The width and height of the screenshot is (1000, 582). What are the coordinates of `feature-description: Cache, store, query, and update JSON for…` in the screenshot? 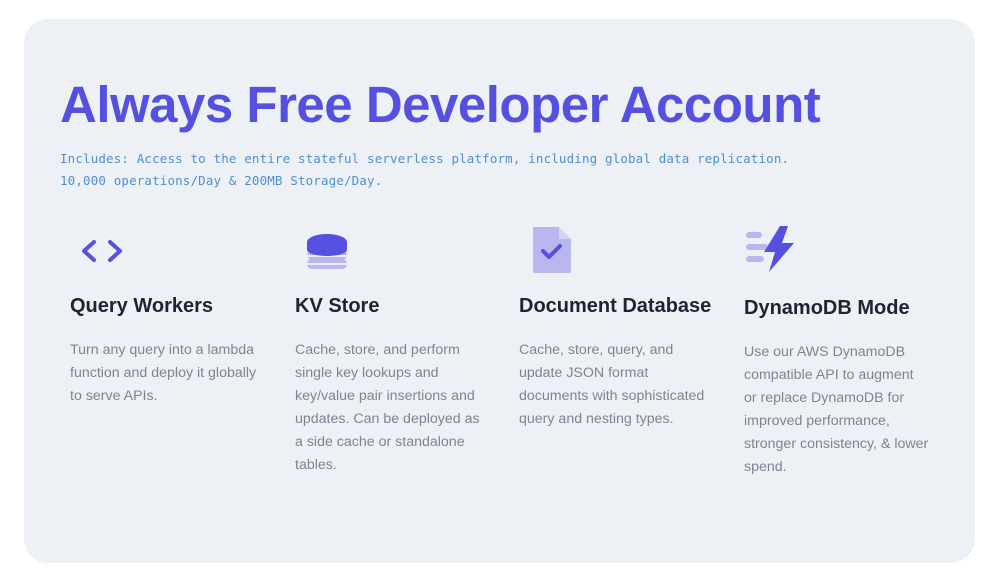 It's located at (612, 384).